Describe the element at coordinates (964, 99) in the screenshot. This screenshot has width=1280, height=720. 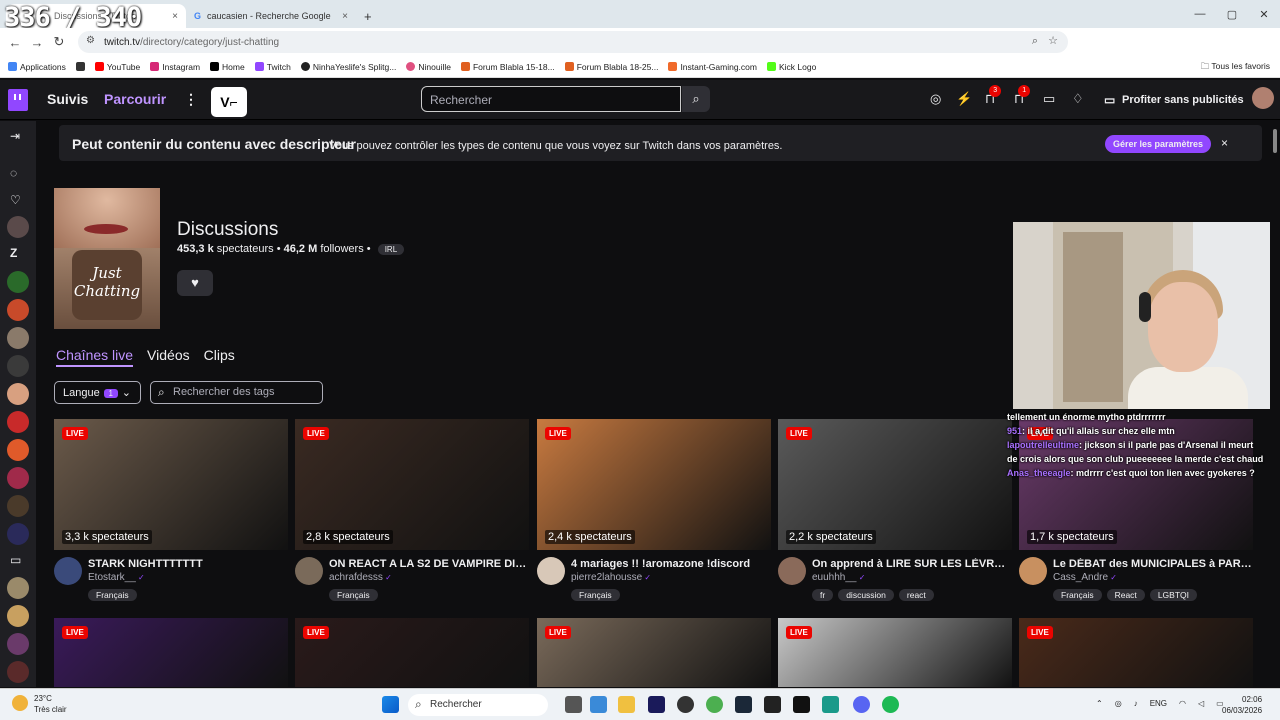
I see `turbo-icon: ⚡` at that location.